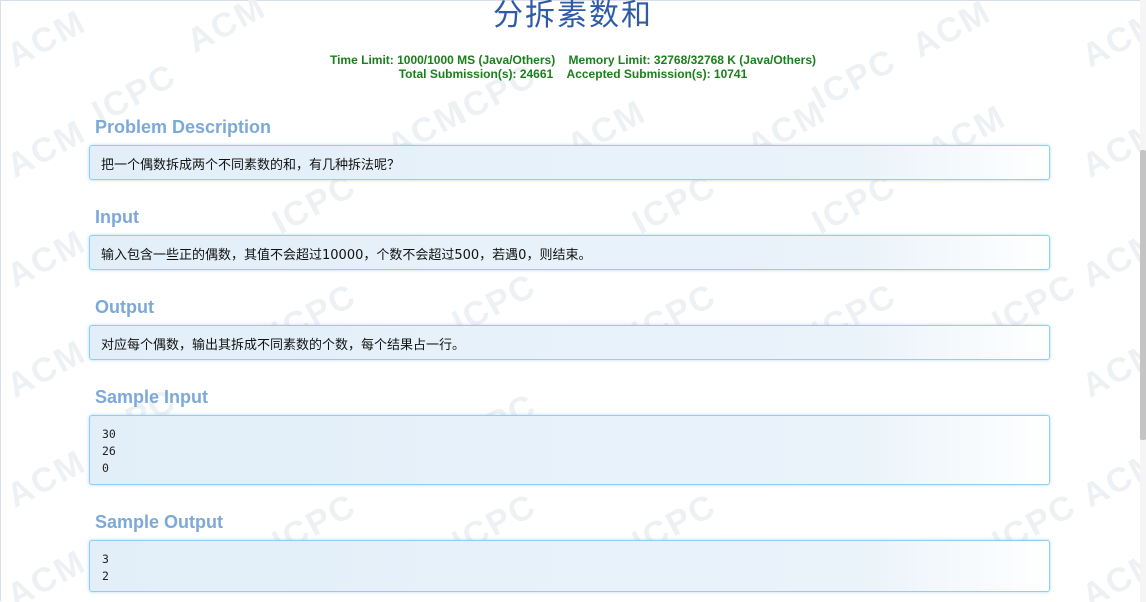  Describe the element at coordinates (105, 568) in the screenshot. I see `sample-output-text: 3 2` at that location.